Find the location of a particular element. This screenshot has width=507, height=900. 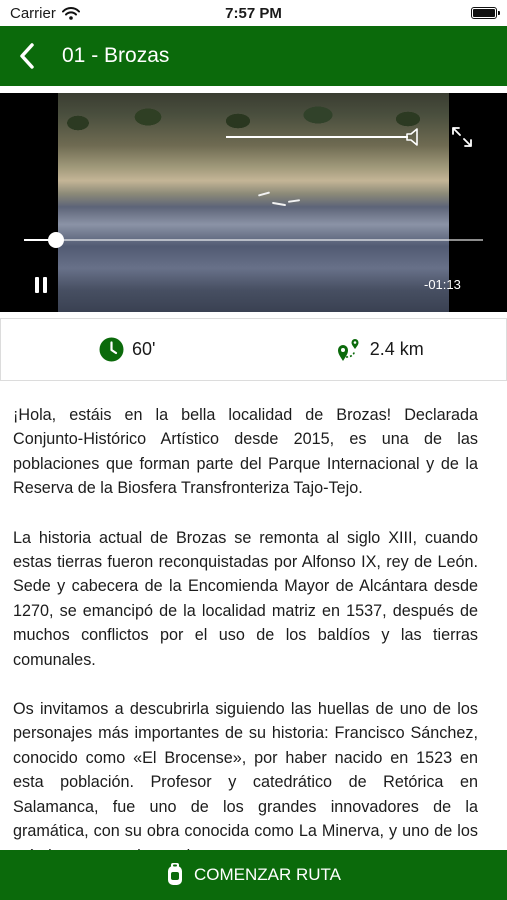

page-title: 01 - Brozas is located at coordinates (116, 55).